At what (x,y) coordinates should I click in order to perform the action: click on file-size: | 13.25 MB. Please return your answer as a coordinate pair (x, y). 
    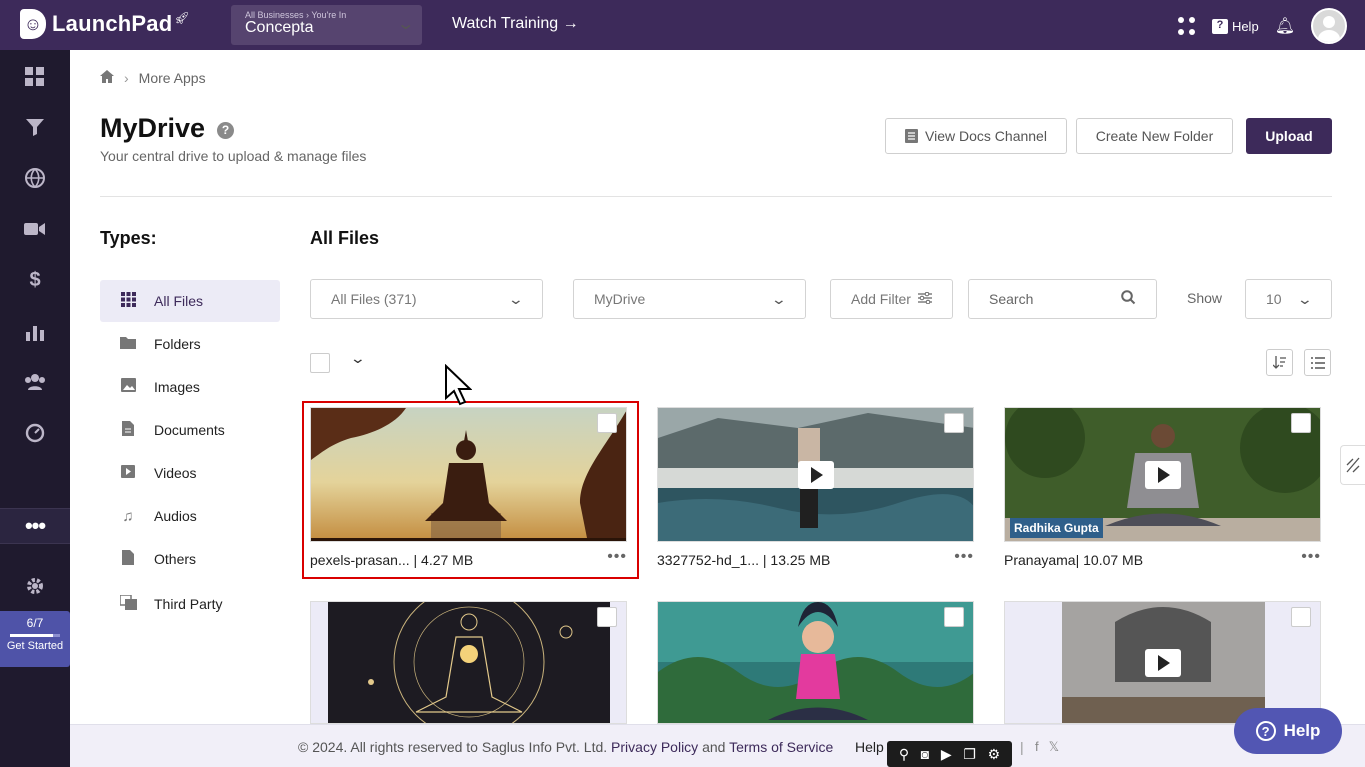
    Looking at the image, I should click on (796, 560).